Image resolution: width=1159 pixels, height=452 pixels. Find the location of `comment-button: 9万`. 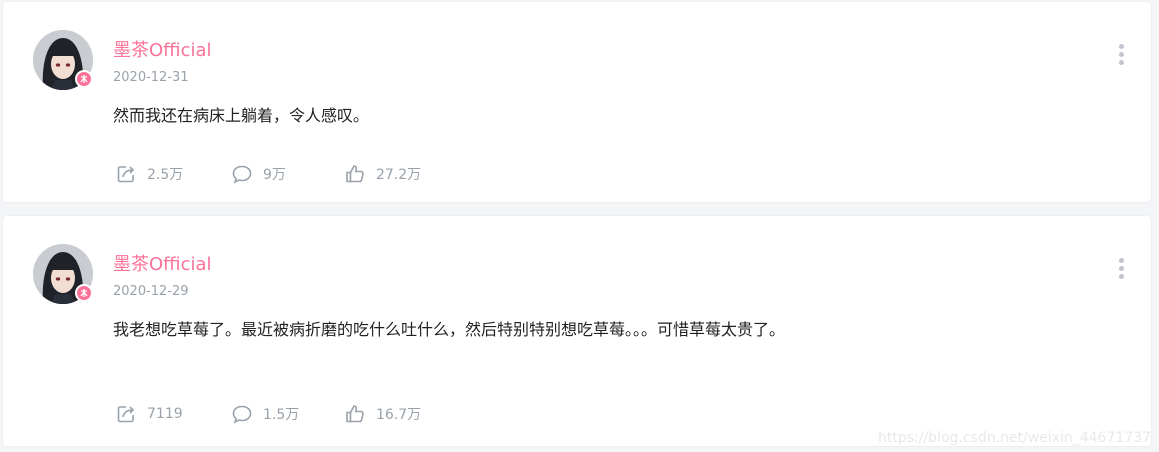

comment-button: 9万 is located at coordinates (287, 174).